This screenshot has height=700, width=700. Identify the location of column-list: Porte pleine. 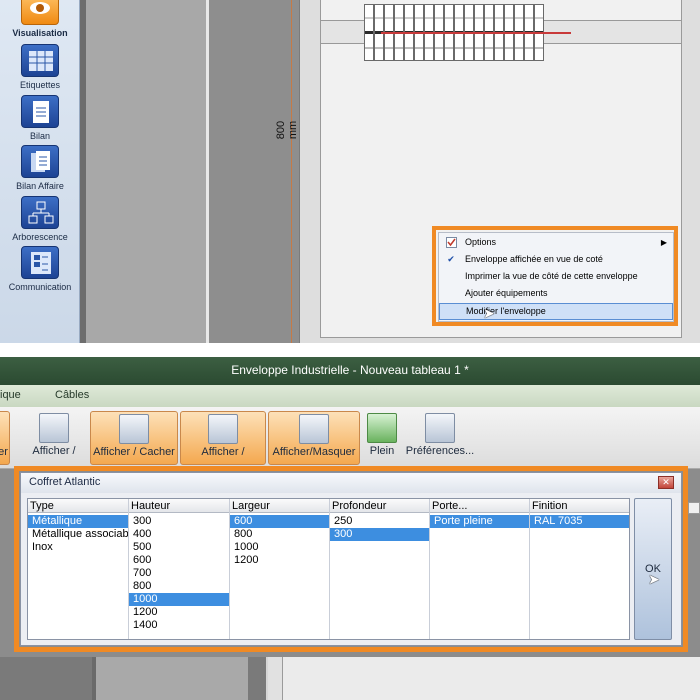
(479, 520).